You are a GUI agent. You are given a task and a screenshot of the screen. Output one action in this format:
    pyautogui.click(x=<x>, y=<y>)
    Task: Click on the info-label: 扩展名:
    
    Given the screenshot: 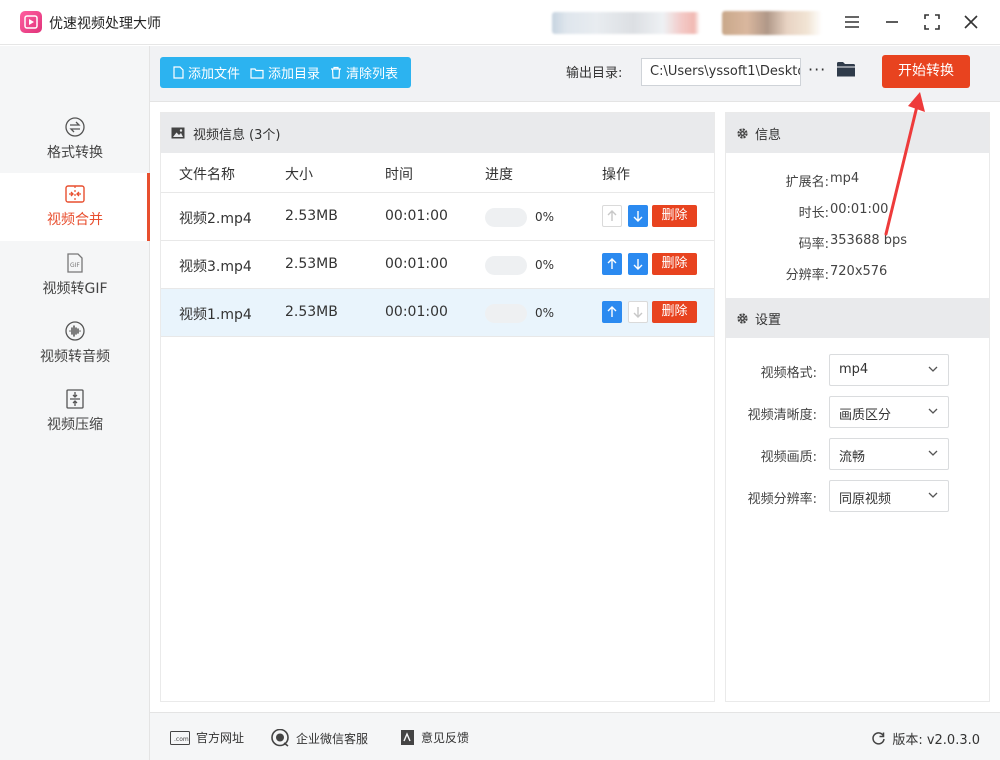 What is the action you would take?
    pyautogui.click(x=807, y=182)
    